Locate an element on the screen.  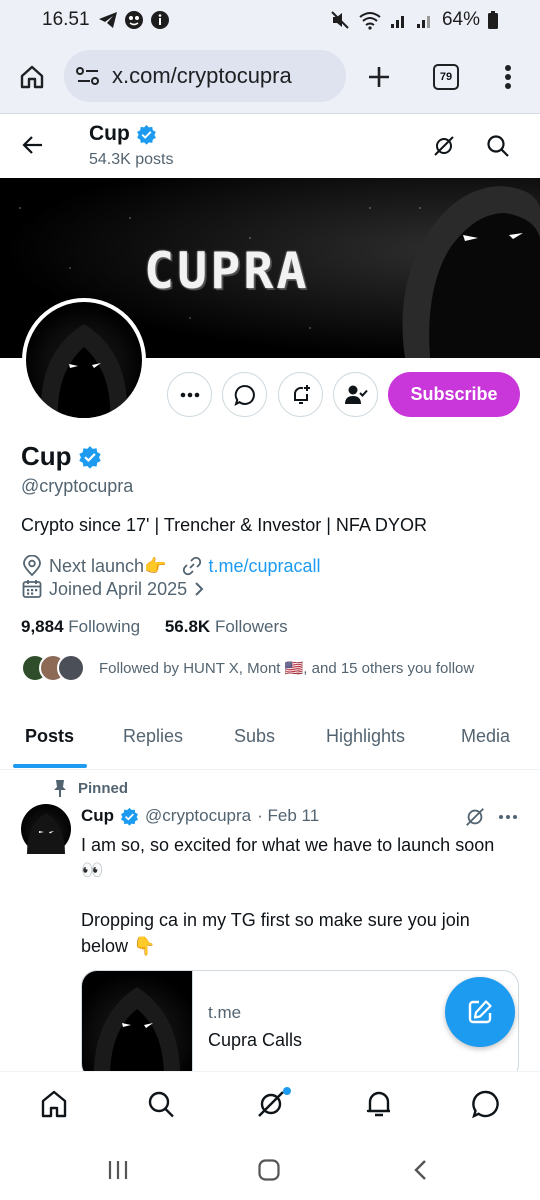
follow-counts: 9,884 Following 56.8K Followers is located at coordinates (154, 627).